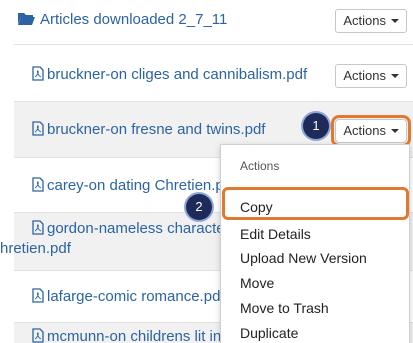  I want to click on file-link: bruckner-on cliges and cannibalism.pdf, so click(169, 75).